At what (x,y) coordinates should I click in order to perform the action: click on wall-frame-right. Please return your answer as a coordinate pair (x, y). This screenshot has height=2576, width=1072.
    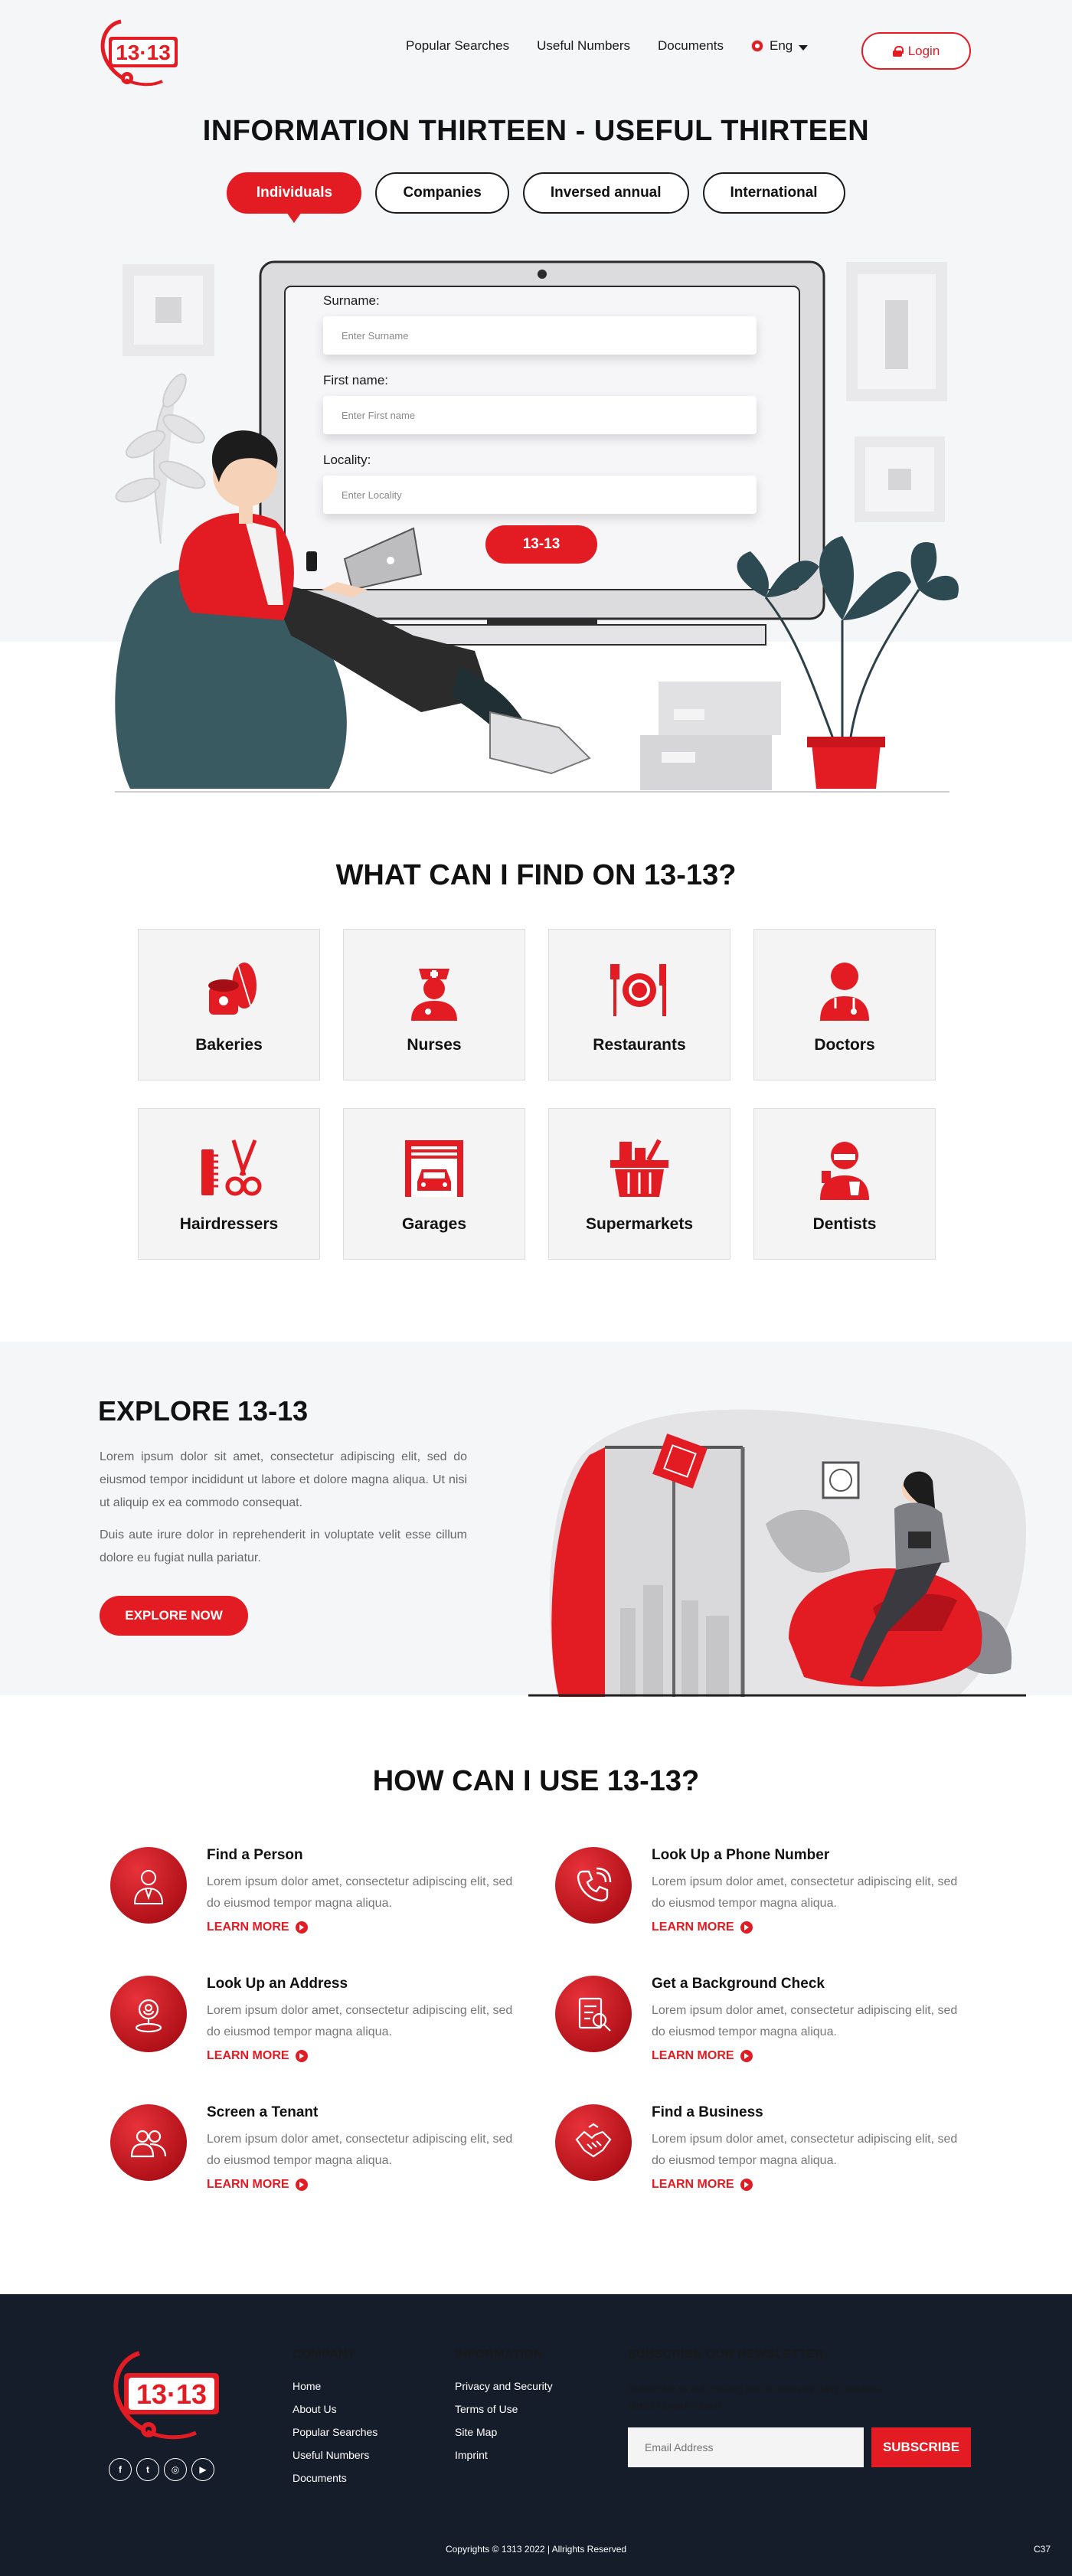
    Looking at the image, I should click on (897, 392).